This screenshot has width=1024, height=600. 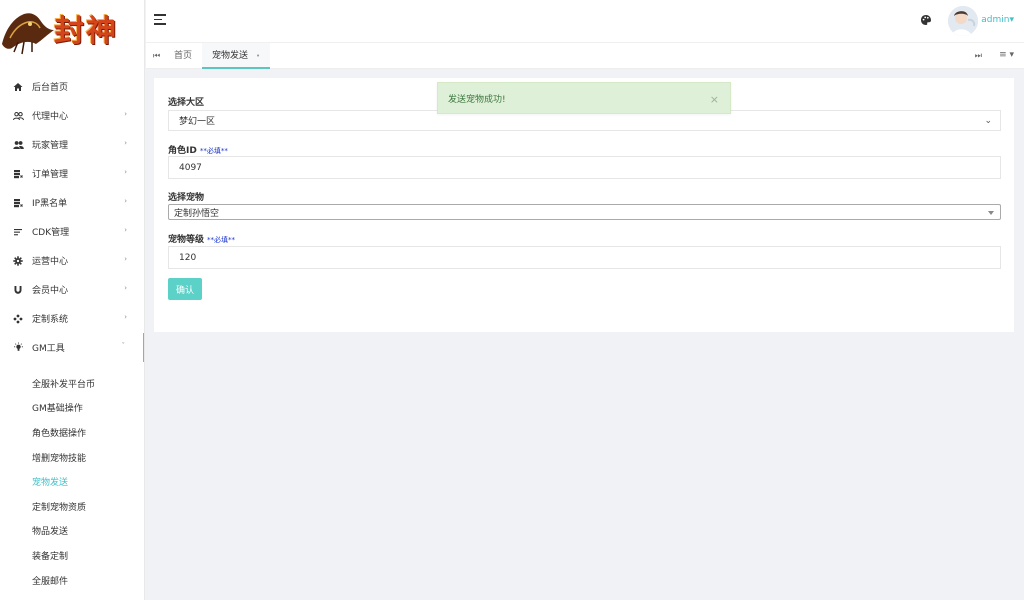 I want to click on success-toast: 发送宠物成功! ×, so click(x=584, y=98).